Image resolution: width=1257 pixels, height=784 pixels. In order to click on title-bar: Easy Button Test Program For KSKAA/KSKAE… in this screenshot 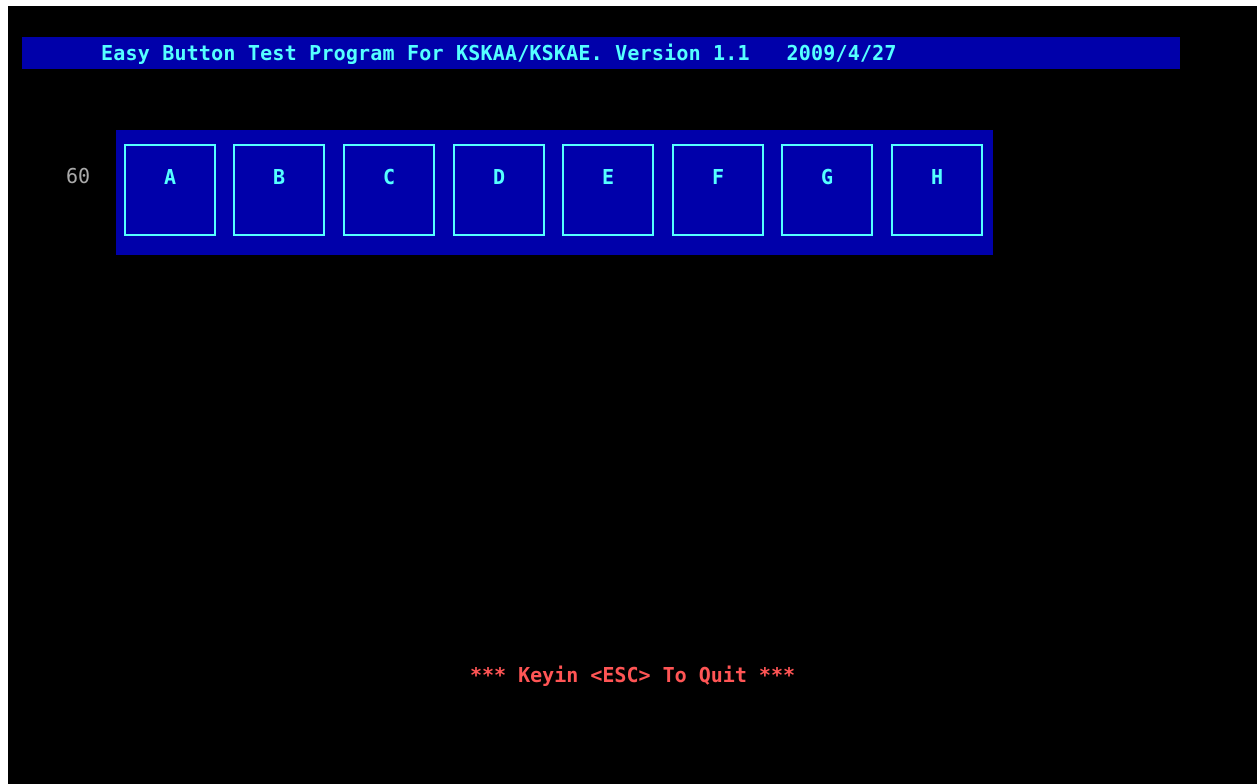, I will do `click(601, 53)`.